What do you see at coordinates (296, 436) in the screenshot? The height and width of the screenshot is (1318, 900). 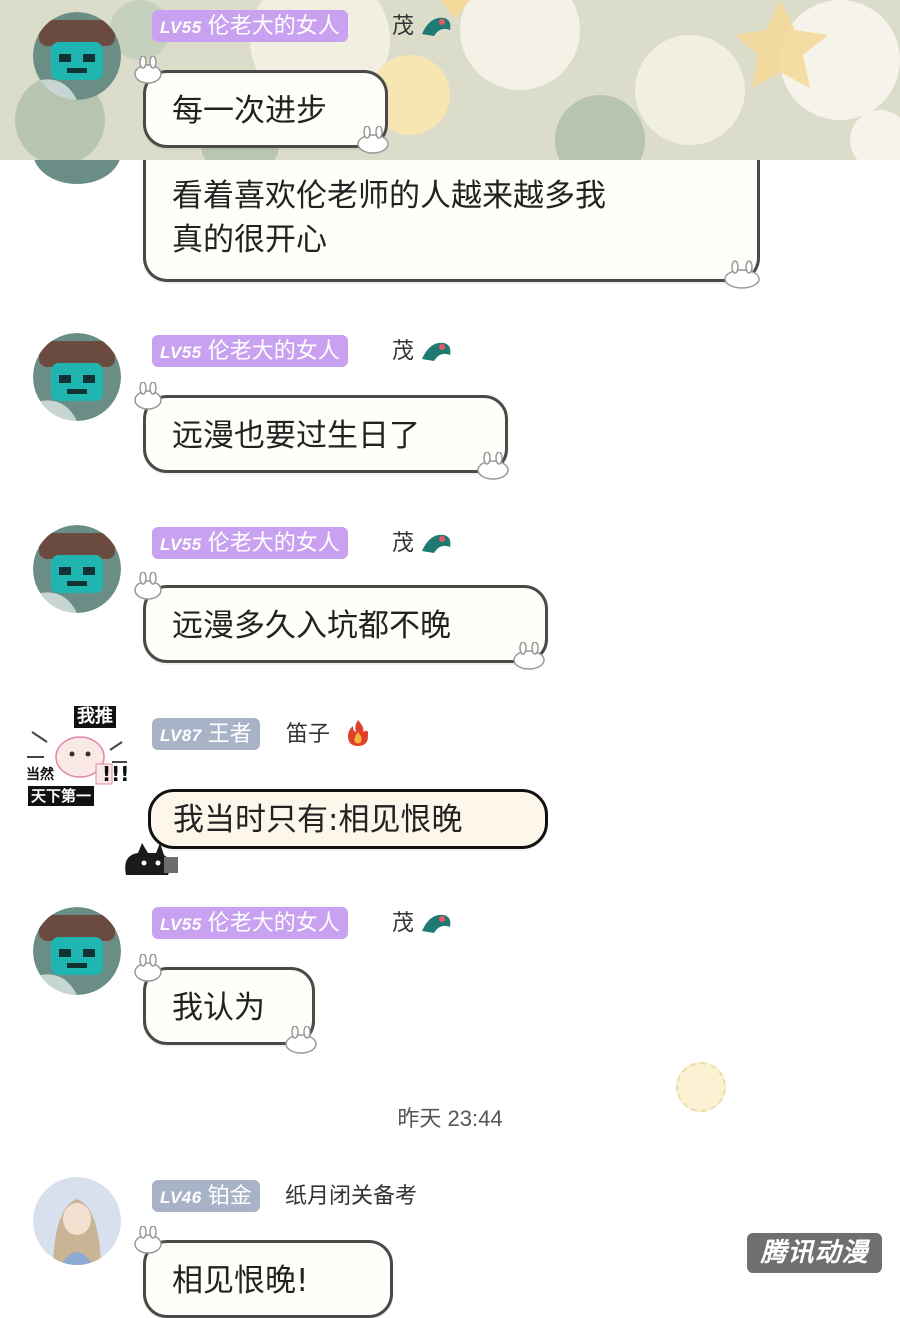 I see `message-text: 远漫也要过生日了` at bounding box center [296, 436].